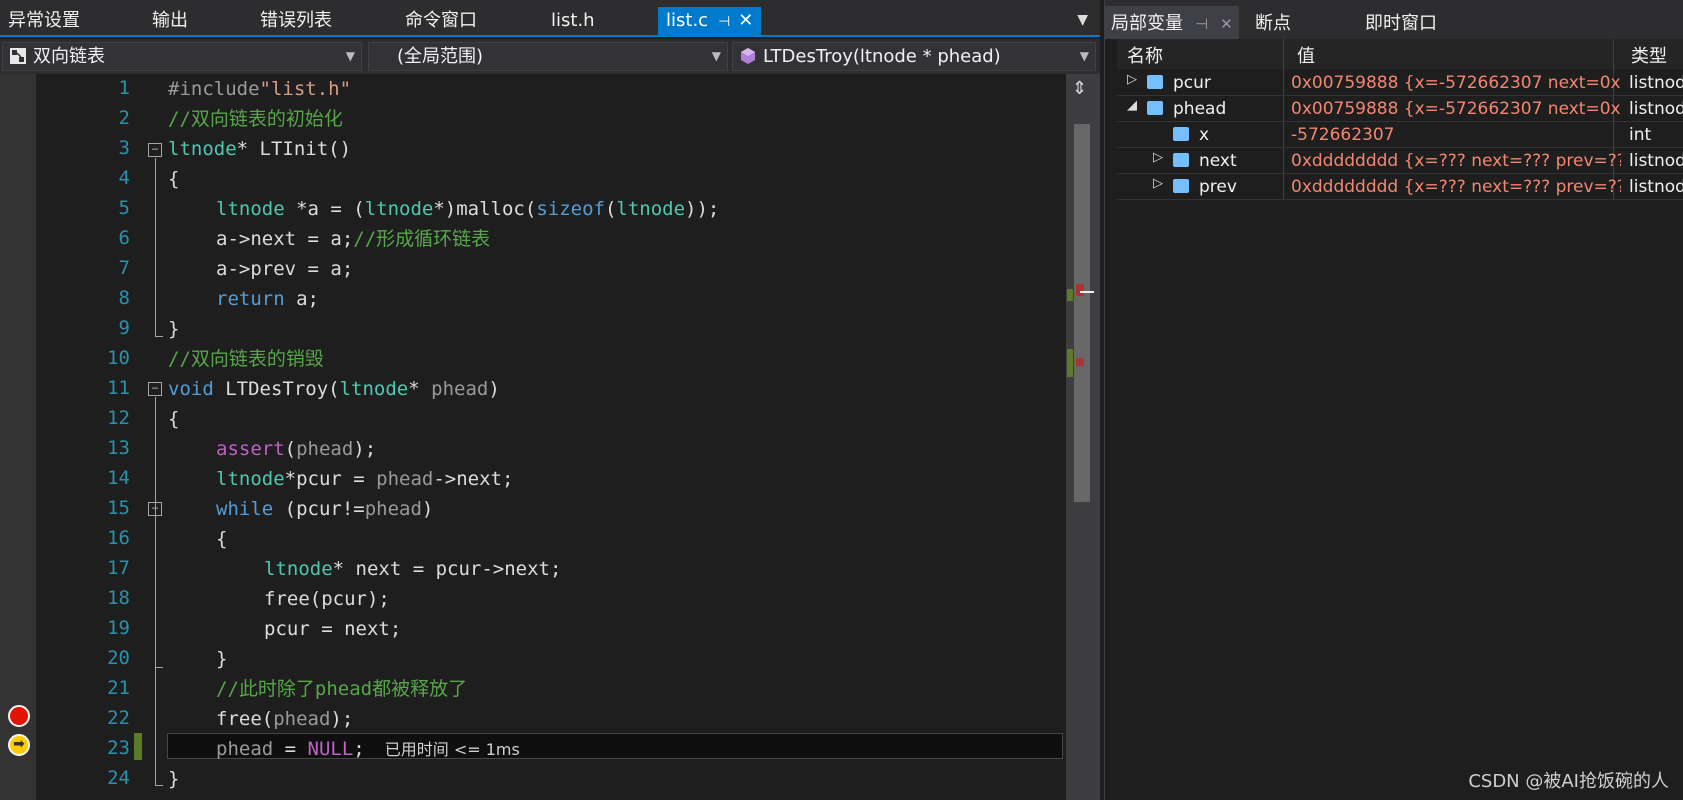 This screenshot has width=1683, height=800. Describe the element at coordinates (1273, 22) in the screenshot. I see `tab-breakpoints: 断点` at that location.